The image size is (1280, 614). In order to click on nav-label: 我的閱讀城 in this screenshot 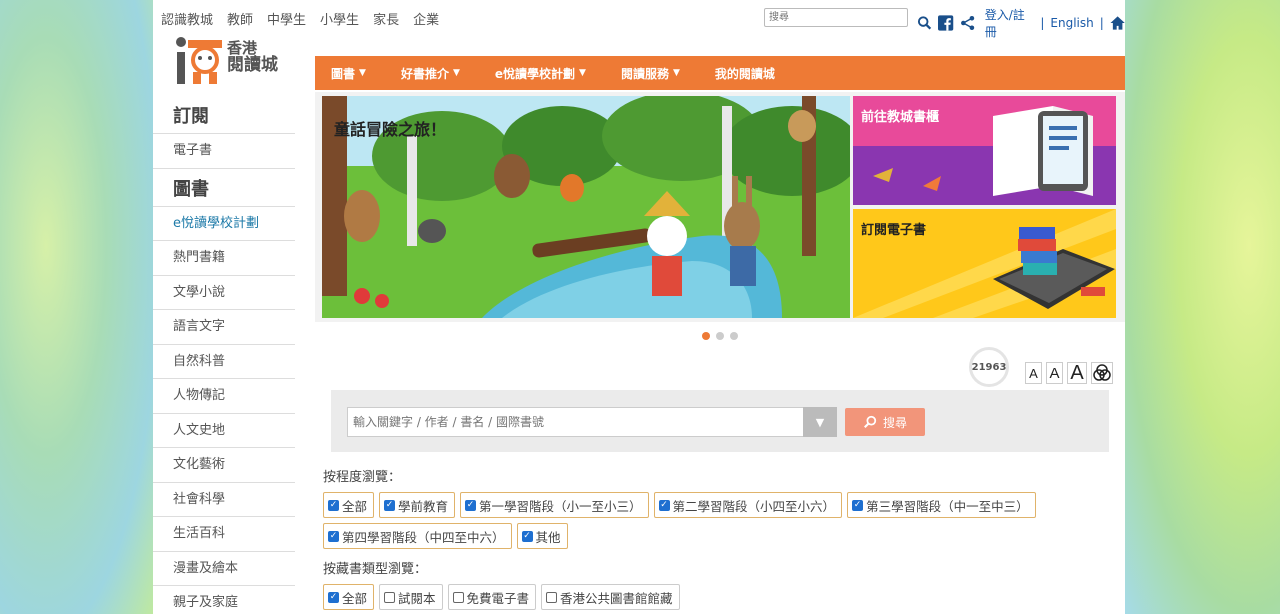, I will do `click(744, 73)`.